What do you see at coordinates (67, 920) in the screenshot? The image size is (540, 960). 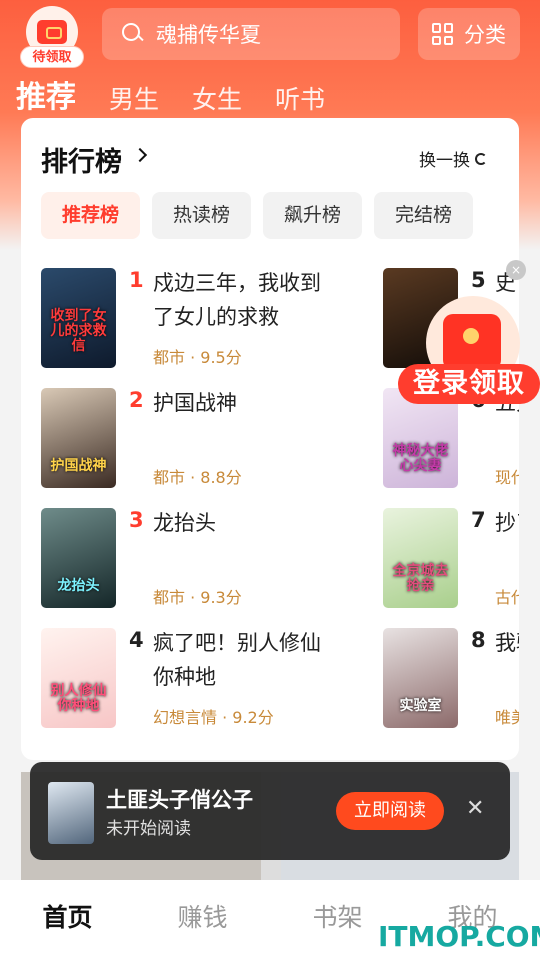 I see `nav-home: 首页` at bounding box center [67, 920].